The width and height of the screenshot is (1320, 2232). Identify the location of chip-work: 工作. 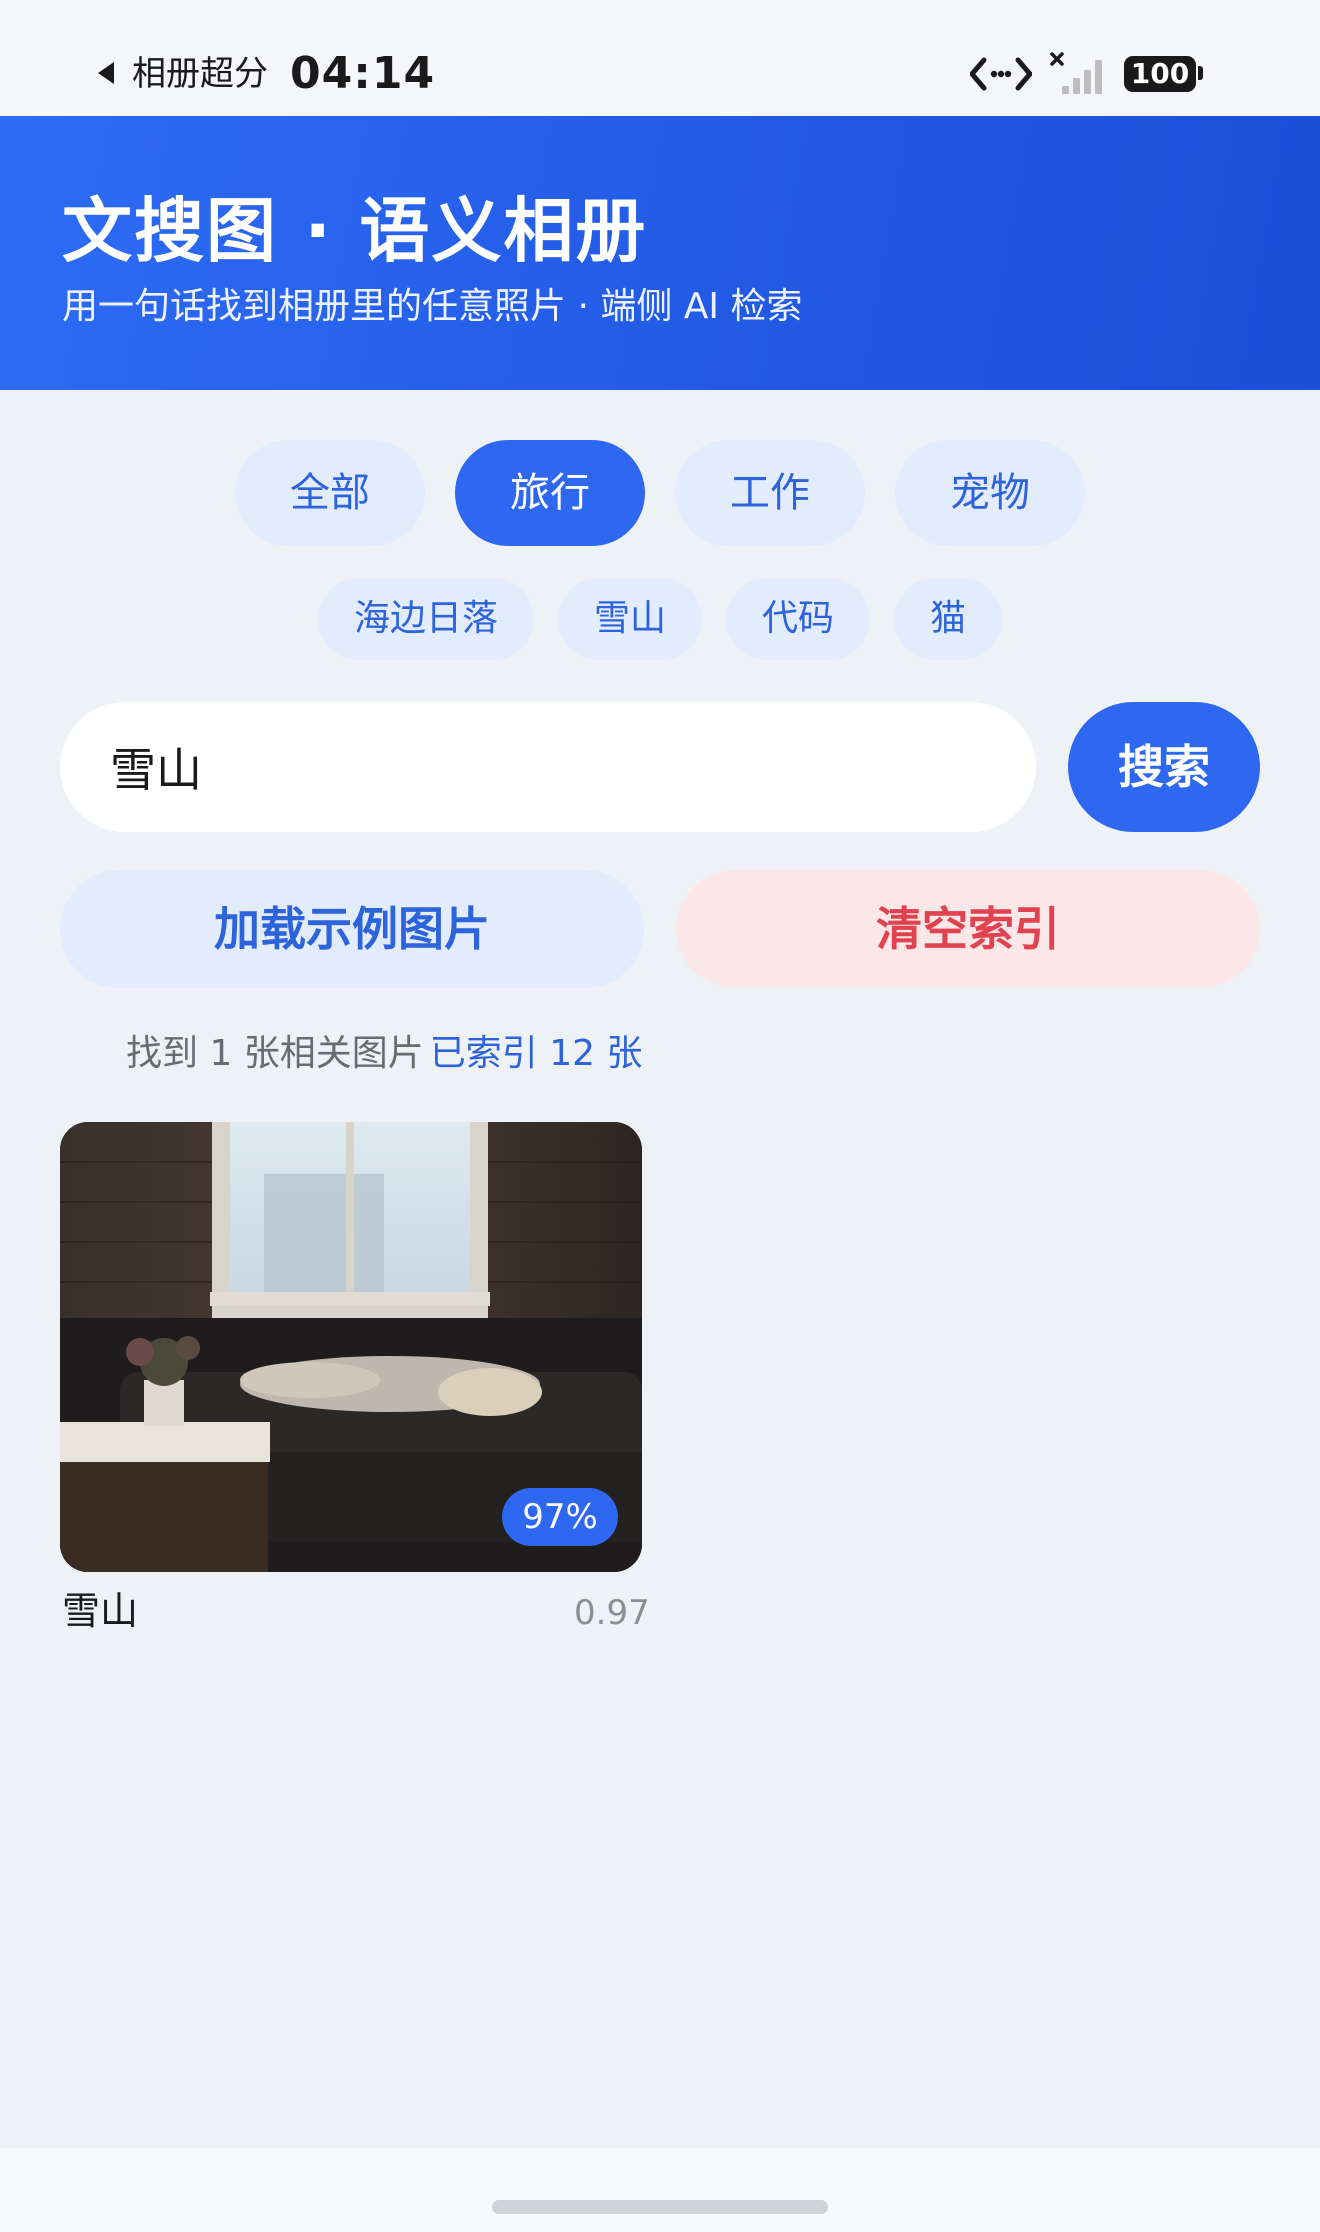
(770, 493).